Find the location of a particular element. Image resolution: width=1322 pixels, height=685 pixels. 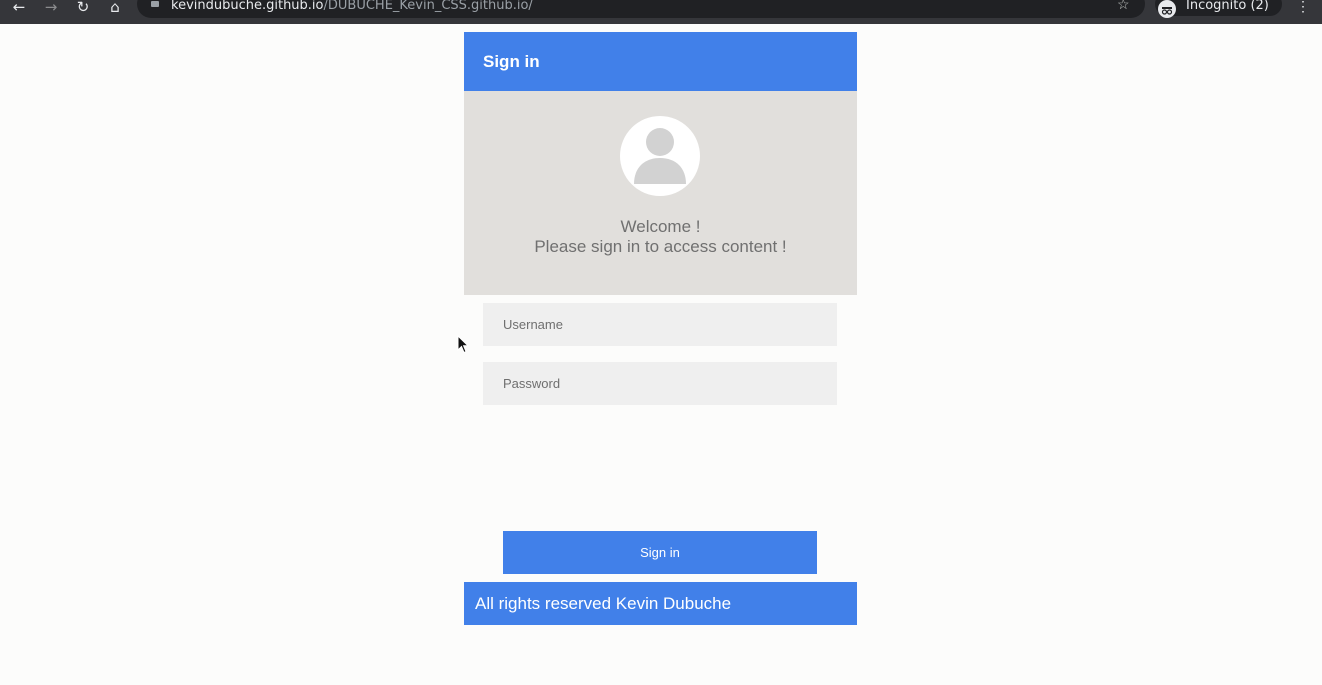

incognito-indicator: Incognito (2) is located at coordinates (1218, 9).